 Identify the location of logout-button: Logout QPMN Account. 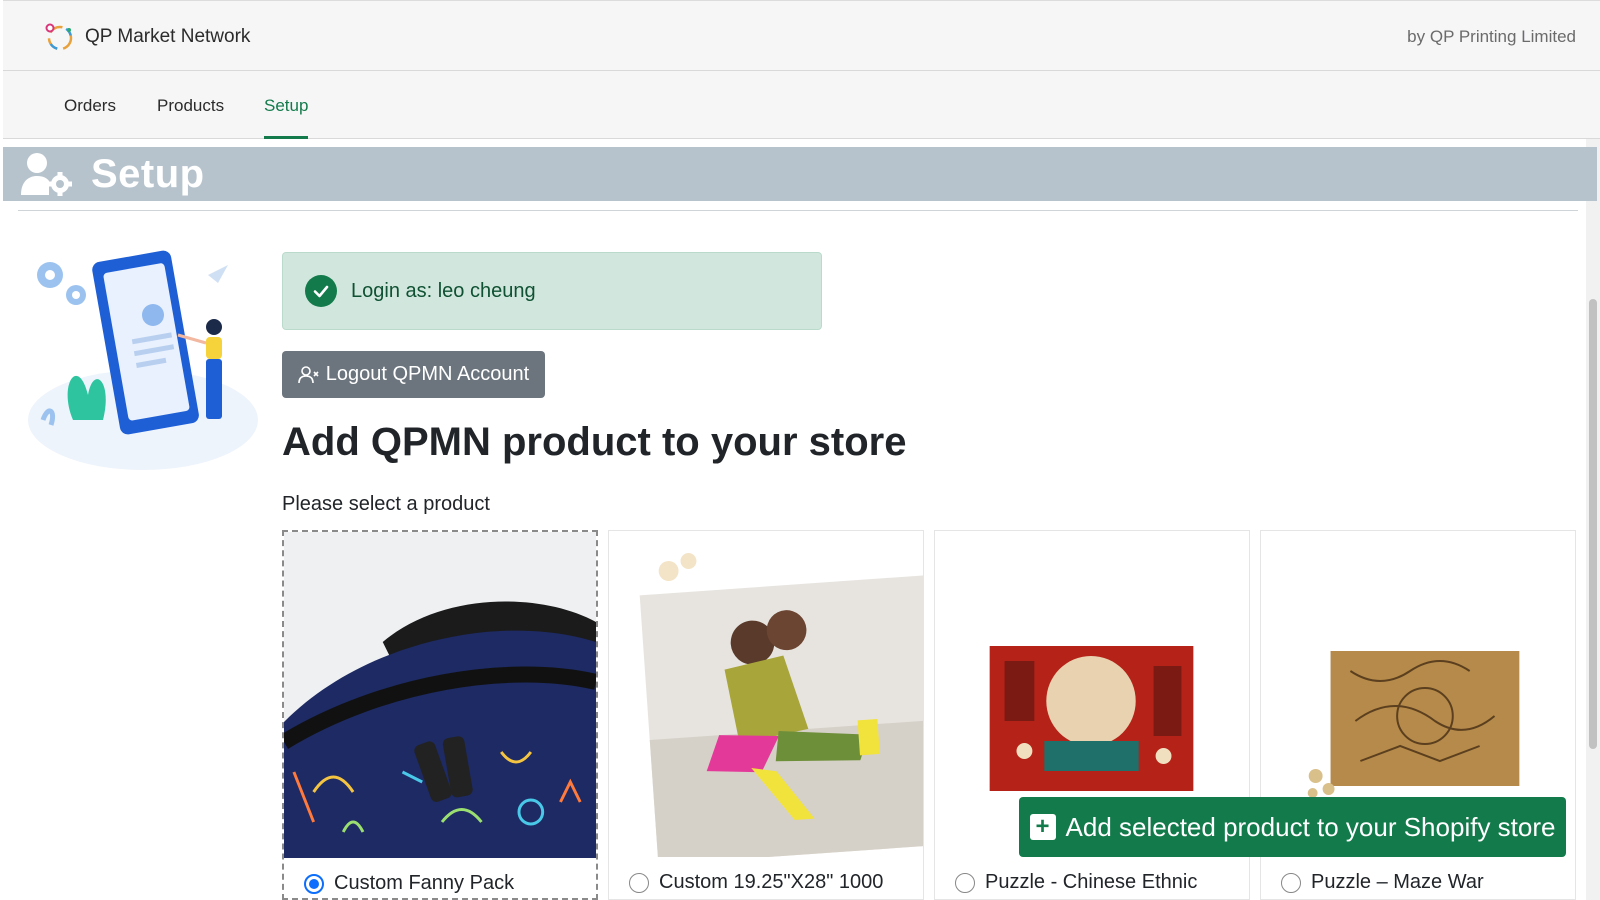
(413, 374).